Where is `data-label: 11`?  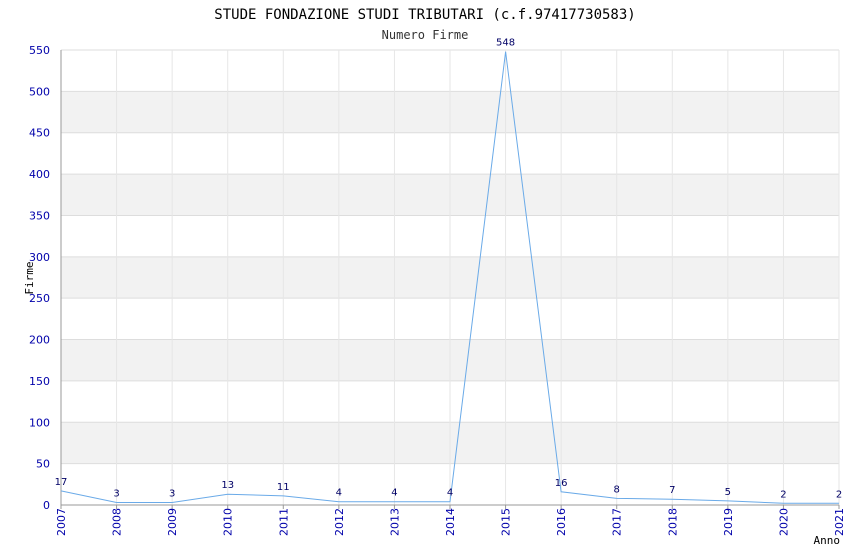 data-label: 11 is located at coordinates (283, 487).